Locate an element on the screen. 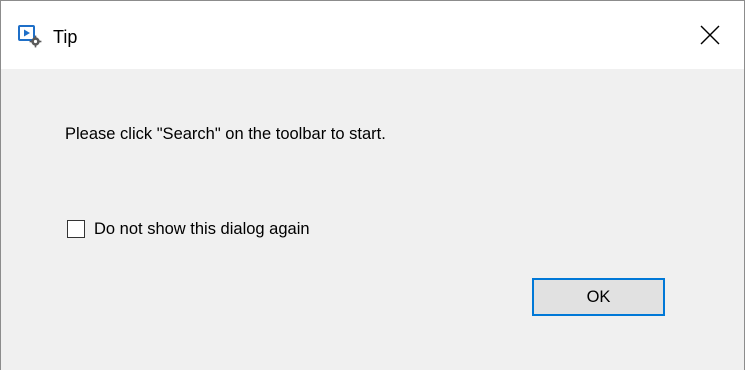 Image resolution: width=747 pixels, height=370 pixels. close-button is located at coordinates (710, 35).